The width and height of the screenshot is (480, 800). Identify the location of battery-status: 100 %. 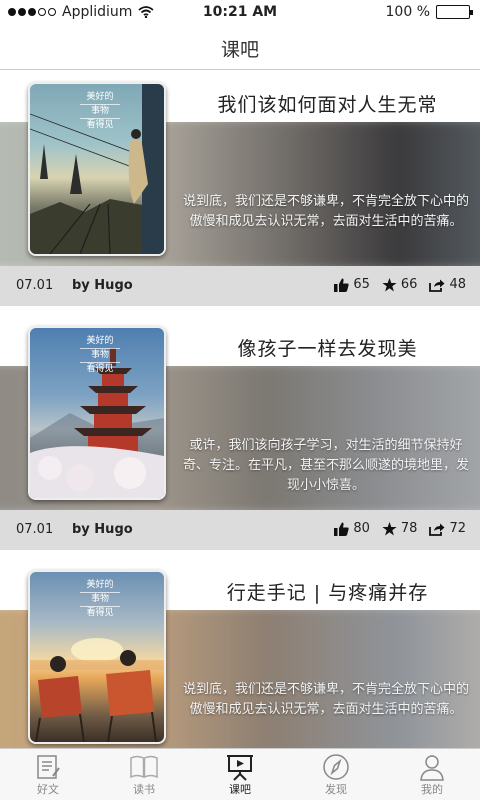
(429, 12).